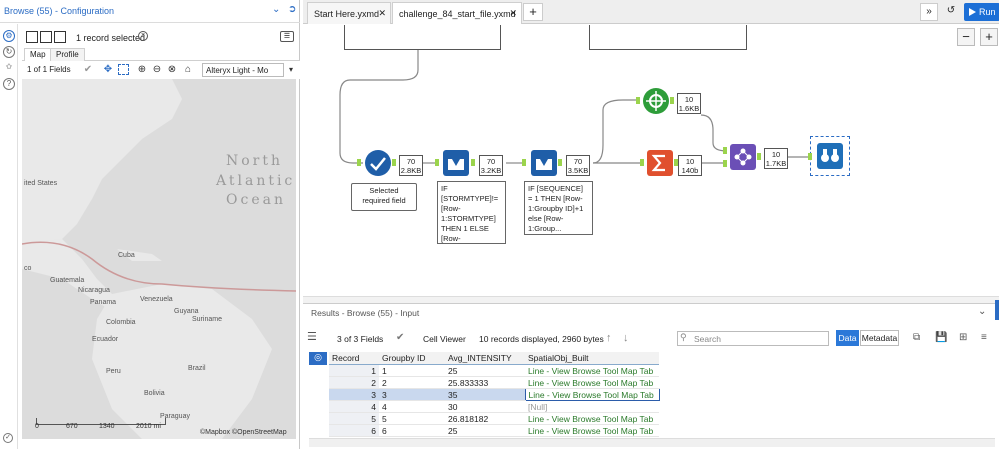  What do you see at coordinates (743, 157) in the screenshot?
I see `poly-build-tool-icon` at bounding box center [743, 157].